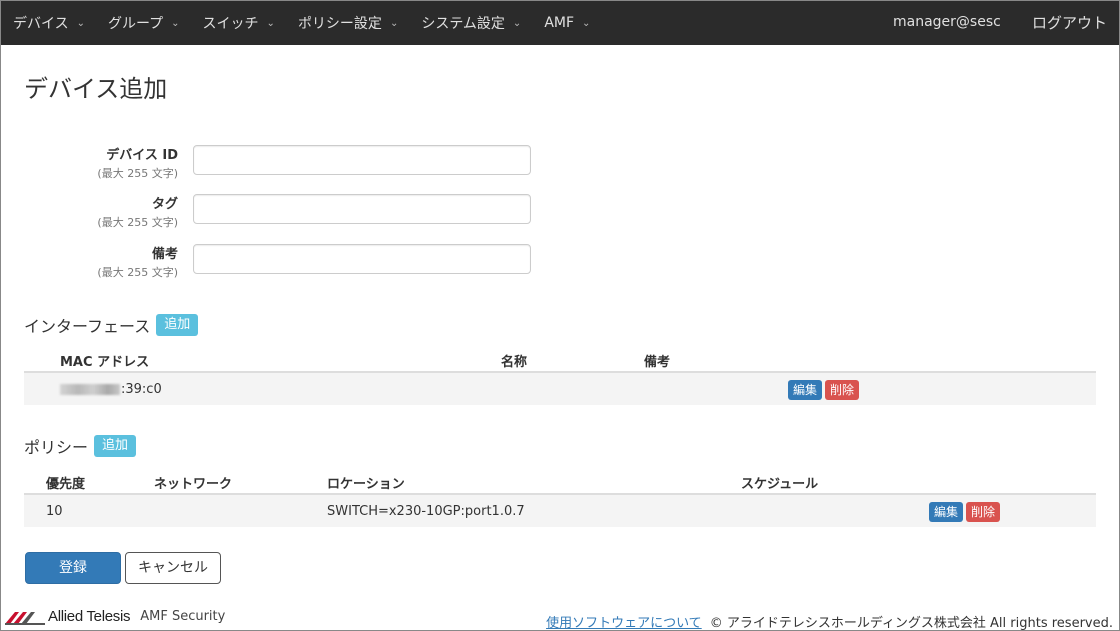  What do you see at coordinates (463, 24) in the screenshot?
I see `menu-system-settings-label: システム設定` at bounding box center [463, 24].